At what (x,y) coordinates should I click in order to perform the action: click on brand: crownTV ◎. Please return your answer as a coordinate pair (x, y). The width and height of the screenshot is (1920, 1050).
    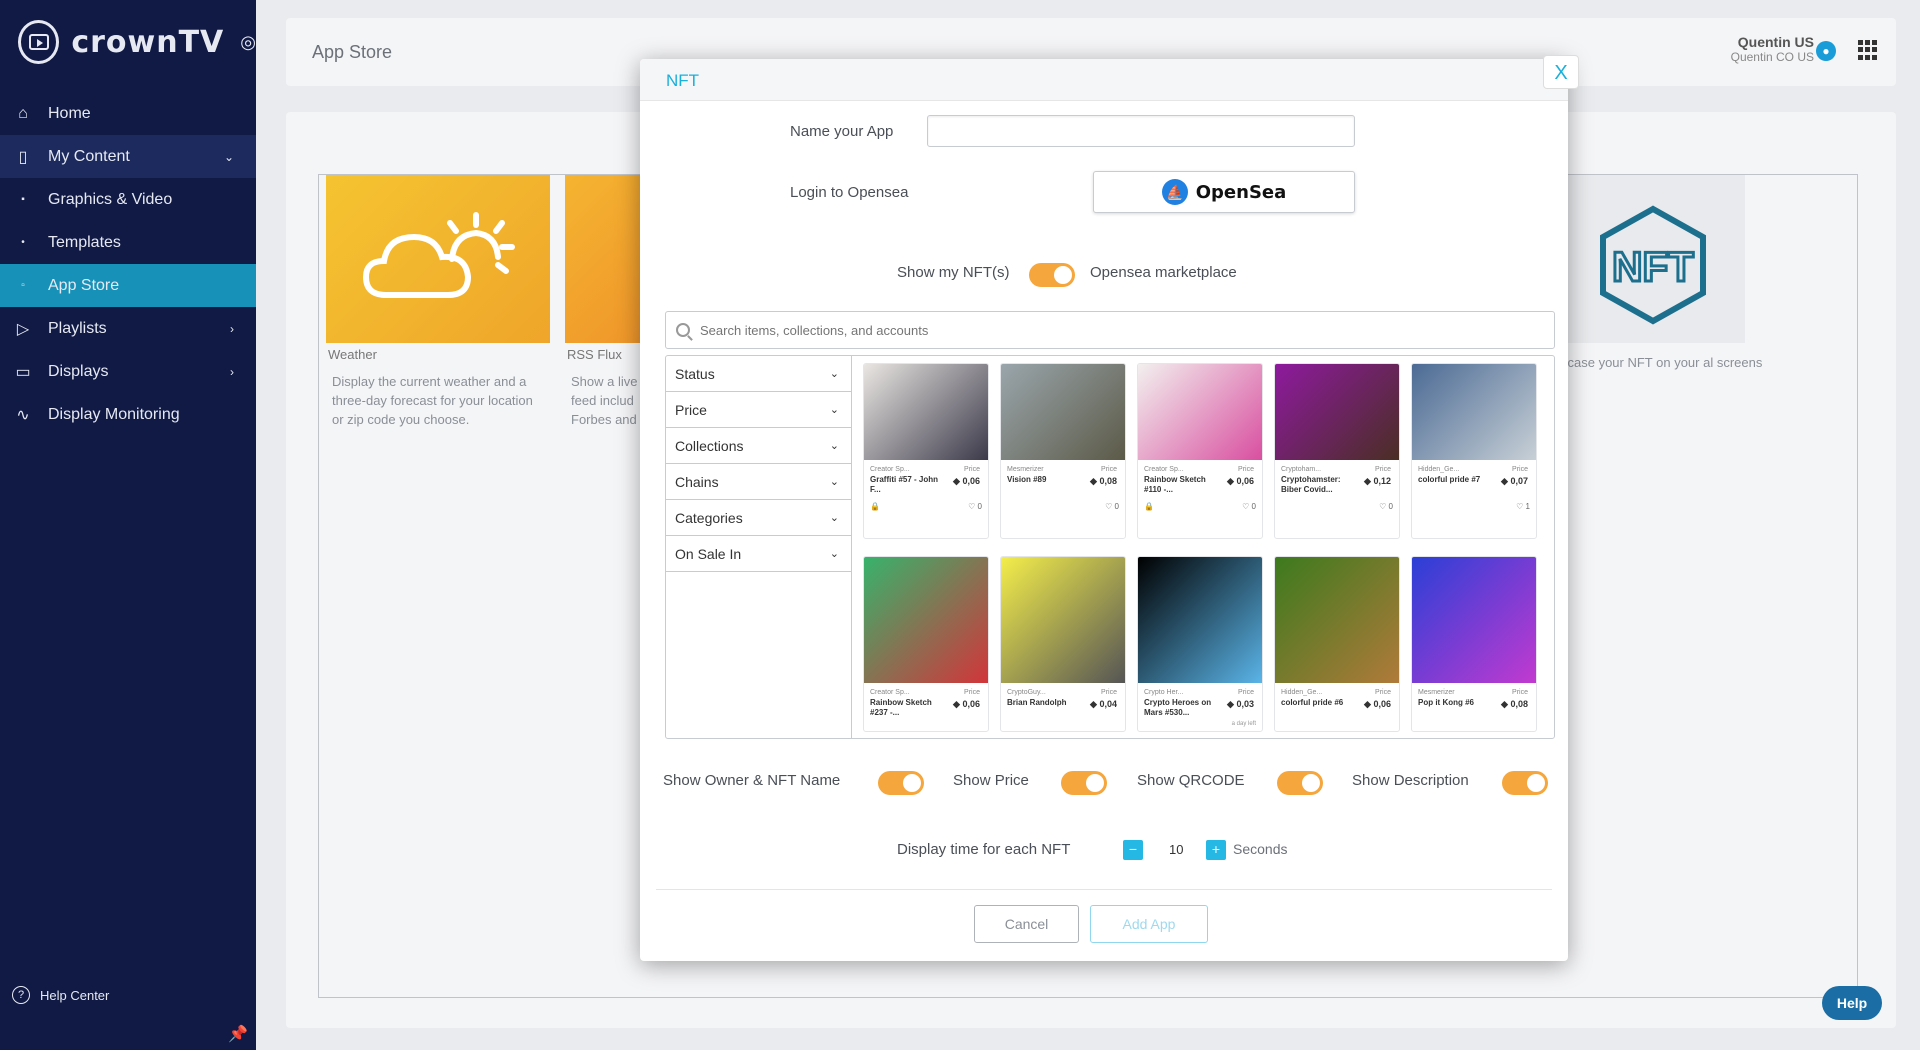
    Looking at the image, I should click on (128, 42).